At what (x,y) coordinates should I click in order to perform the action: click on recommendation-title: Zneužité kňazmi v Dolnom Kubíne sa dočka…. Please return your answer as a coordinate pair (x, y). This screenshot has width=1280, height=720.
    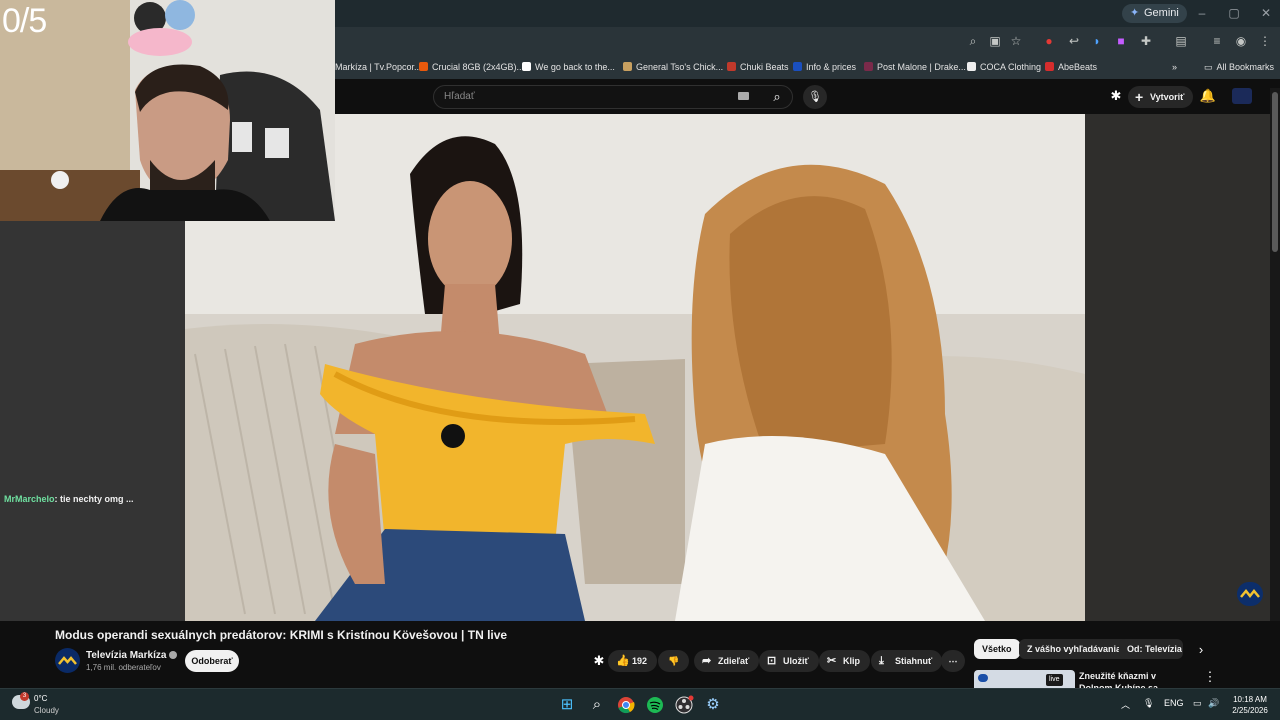
    Looking at the image, I should click on (1134, 679).